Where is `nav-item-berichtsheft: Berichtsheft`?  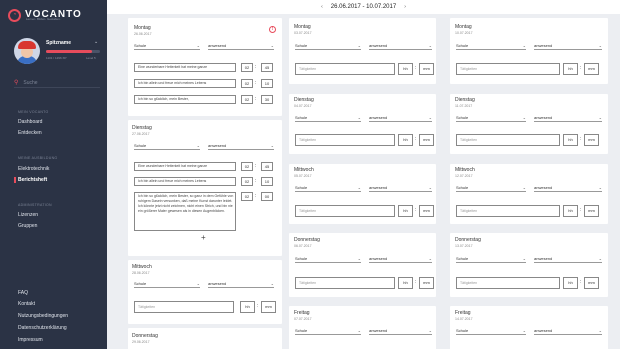 nav-item-berichtsheft: Berichtsheft is located at coordinates (32, 180).